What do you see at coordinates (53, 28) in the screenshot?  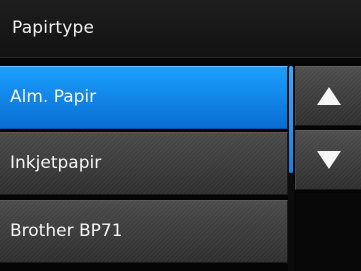 I see `page-title: Papirtype` at bounding box center [53, 28].